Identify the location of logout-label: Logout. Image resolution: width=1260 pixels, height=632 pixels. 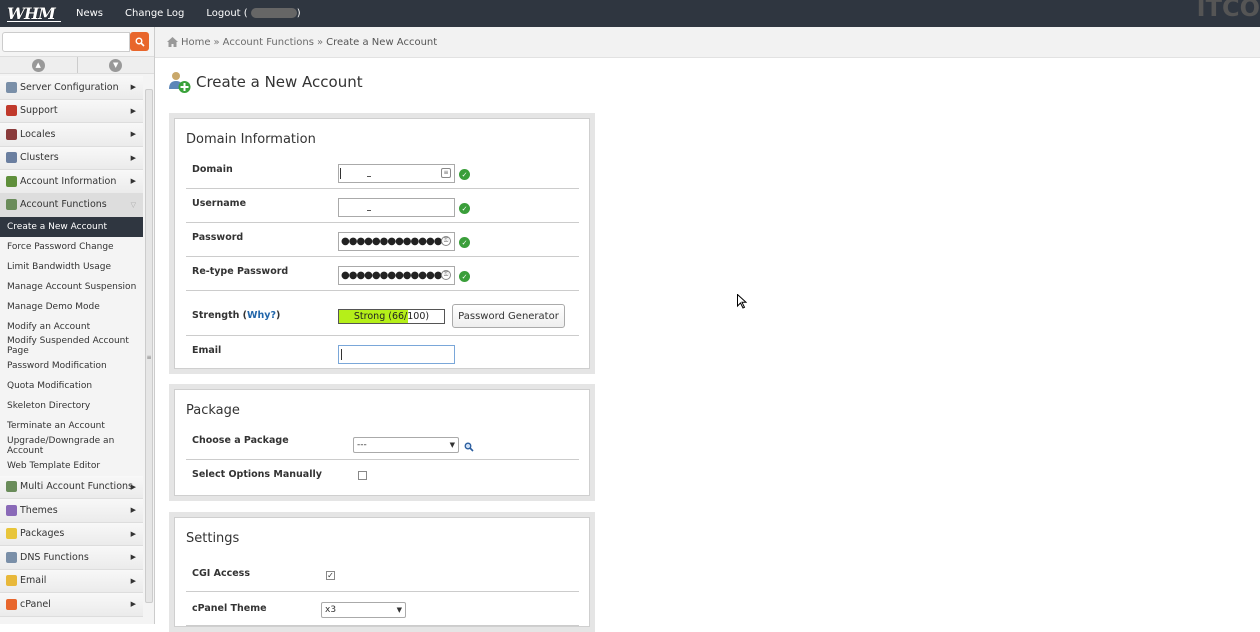
(223, 13).